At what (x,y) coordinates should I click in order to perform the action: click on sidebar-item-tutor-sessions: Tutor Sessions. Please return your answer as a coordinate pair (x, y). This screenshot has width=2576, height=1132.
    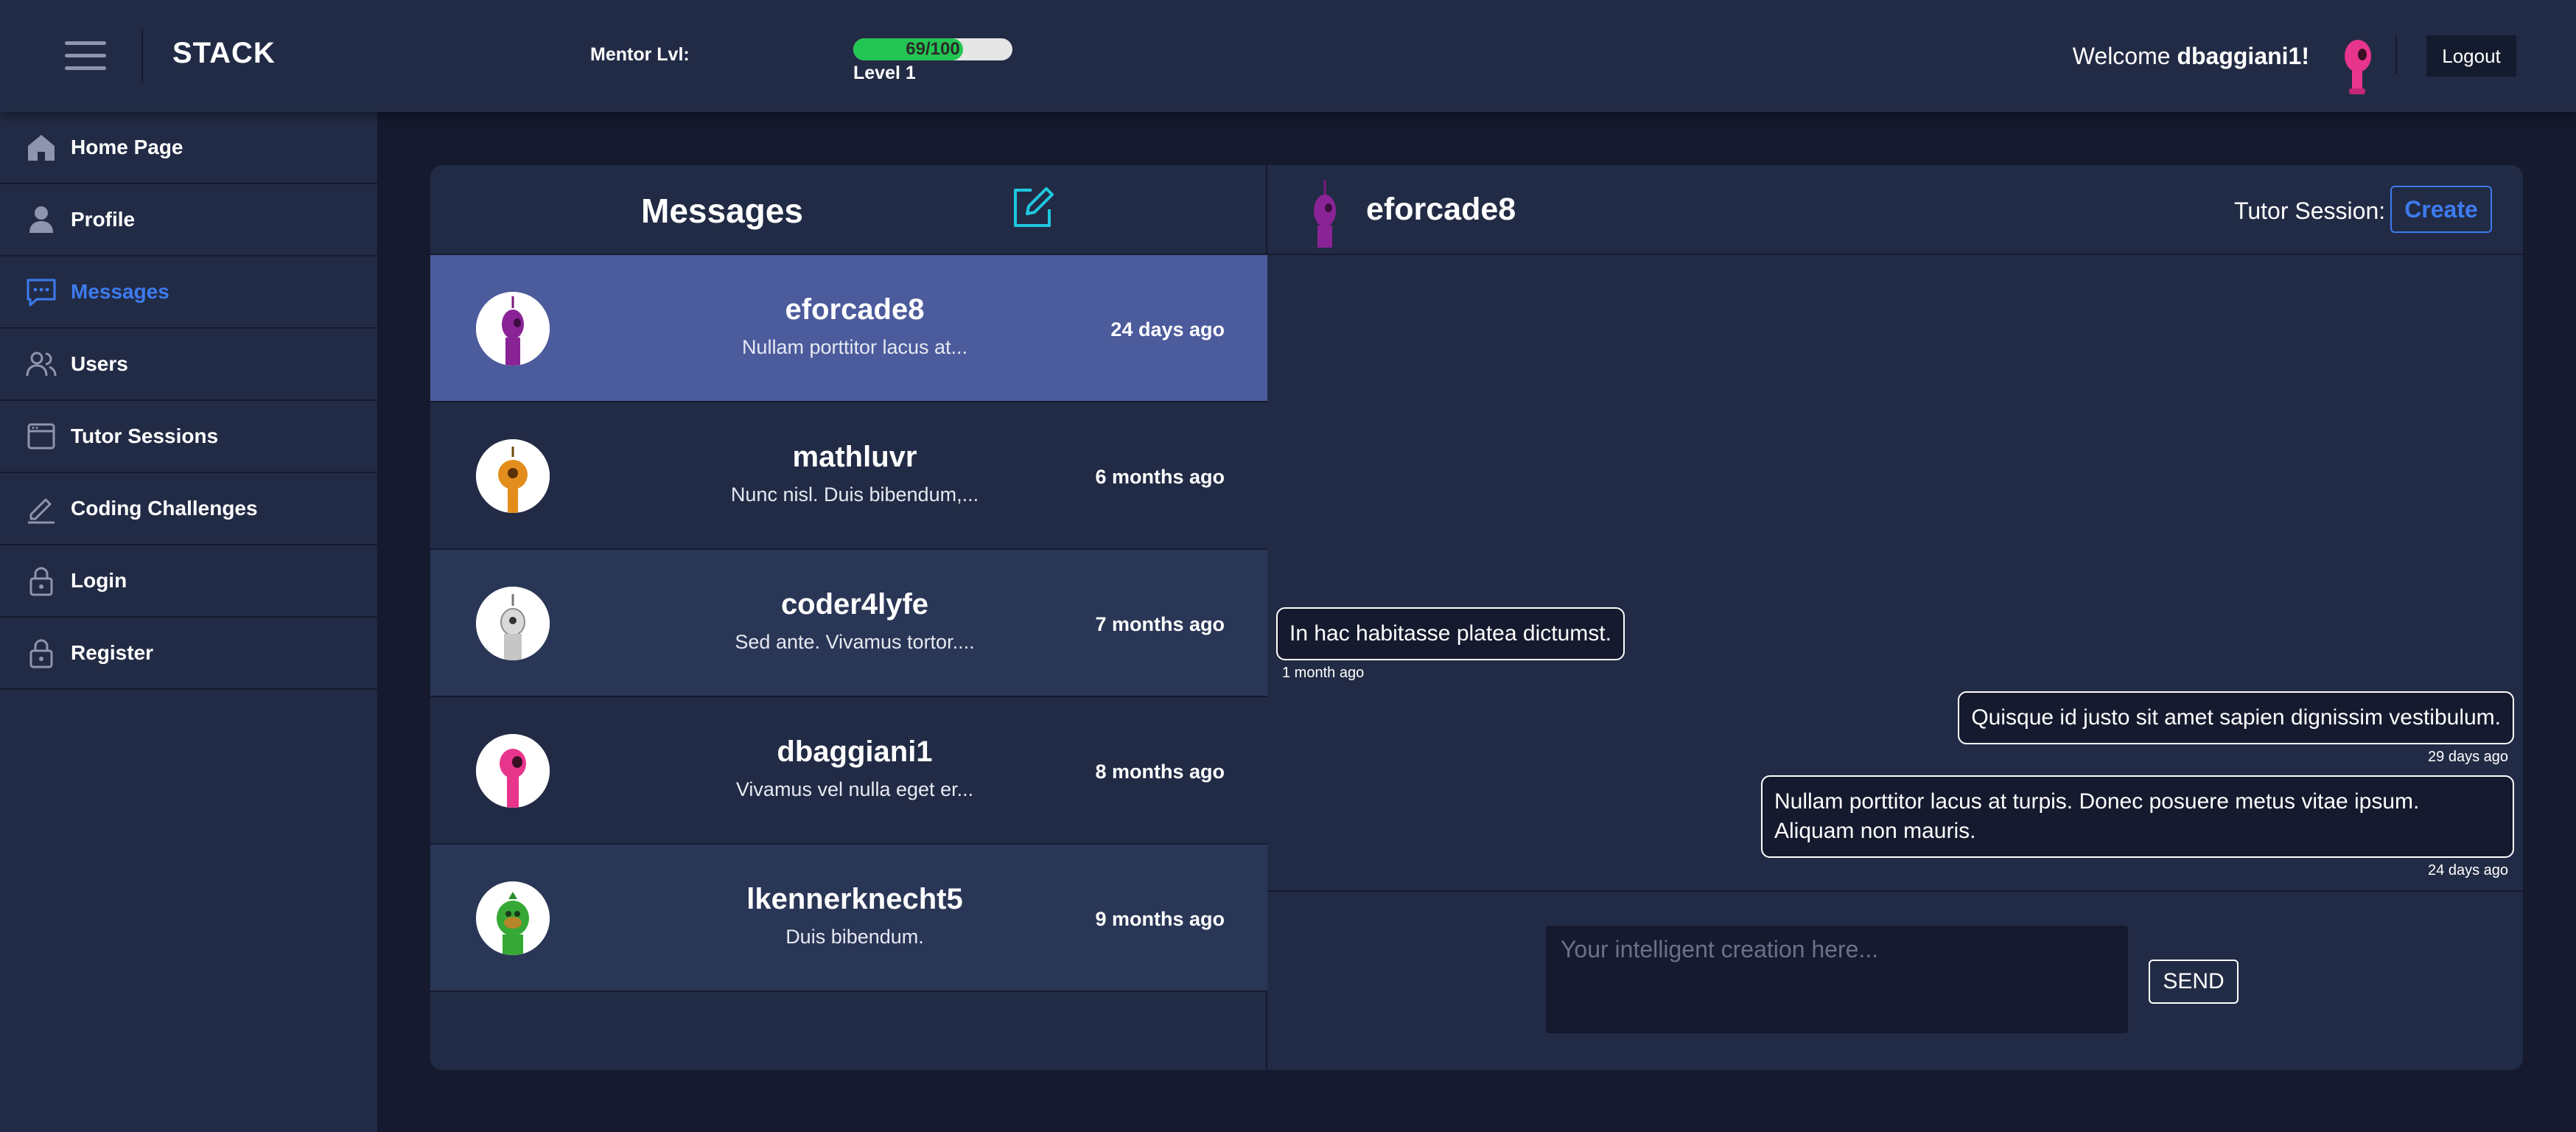
    Looking at the image, I should click on (188, 437).